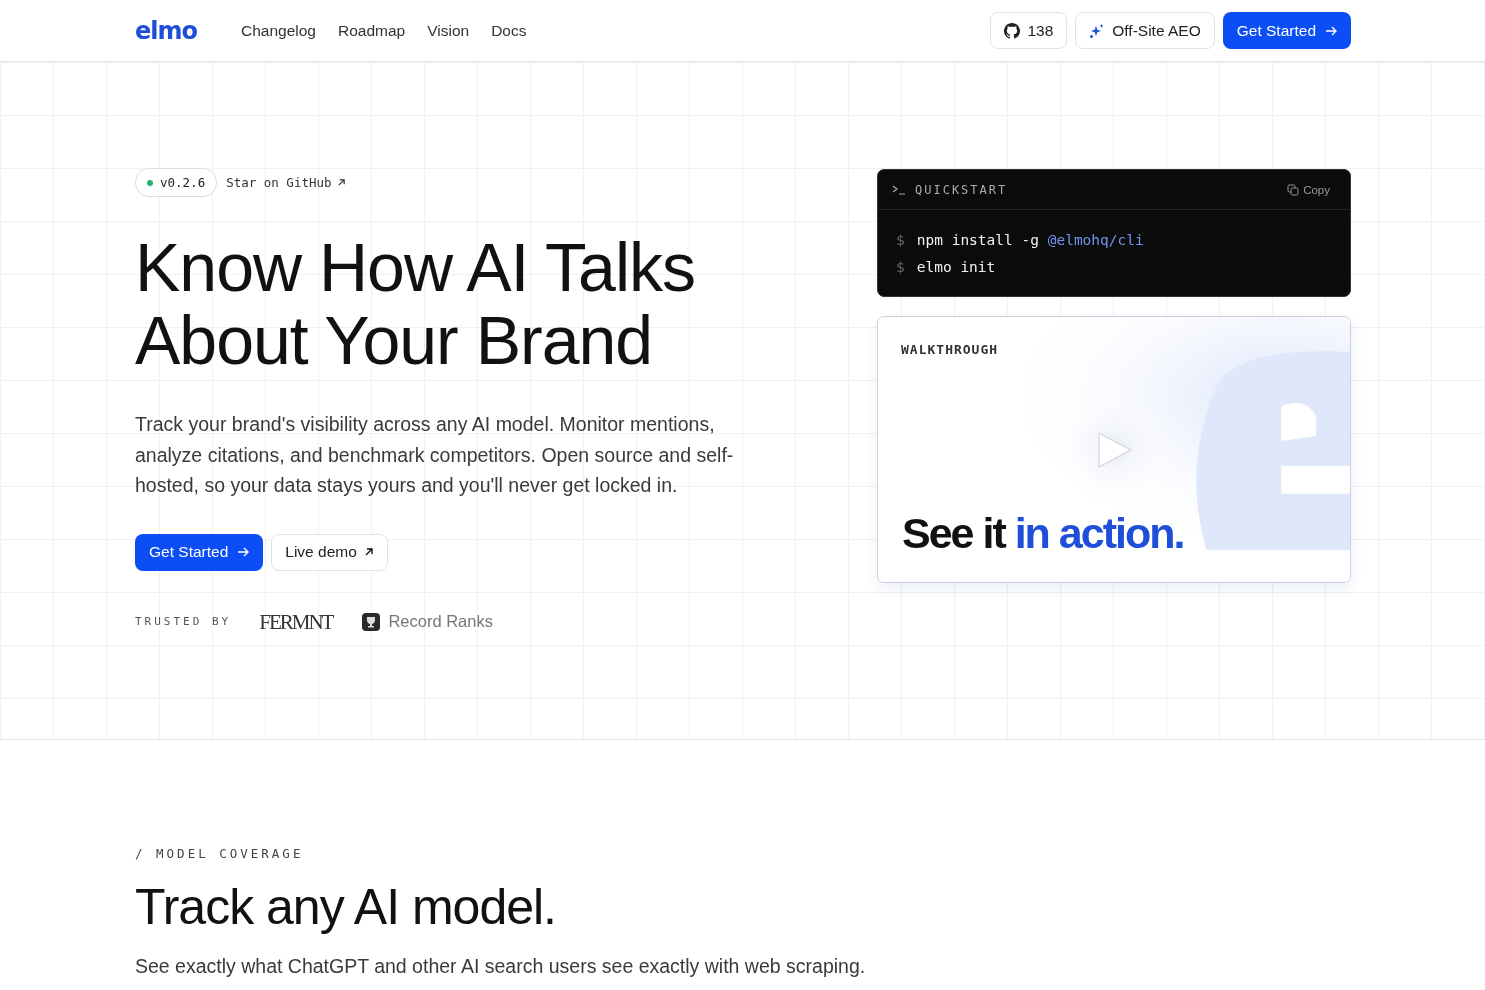 The width and height of the screenshot is (1485, 990). I want to click on live-demo-button: Live demo, so click(329, 552).